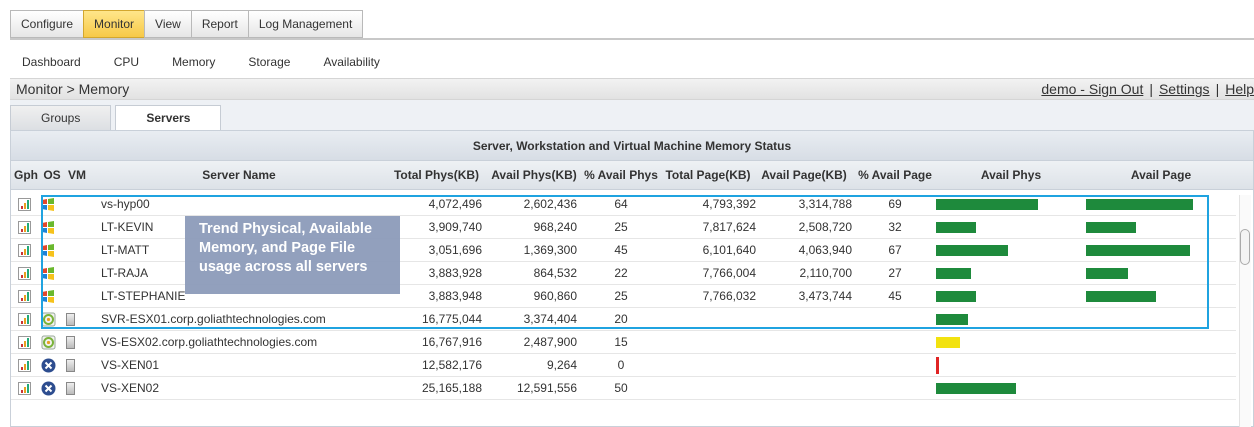 The width and height of the screenshot is (1254, 427). Describe the element at coordinates (1011, 175) in the screenshot. I see `column-header-avail-phys: Avail Phys` at that location.